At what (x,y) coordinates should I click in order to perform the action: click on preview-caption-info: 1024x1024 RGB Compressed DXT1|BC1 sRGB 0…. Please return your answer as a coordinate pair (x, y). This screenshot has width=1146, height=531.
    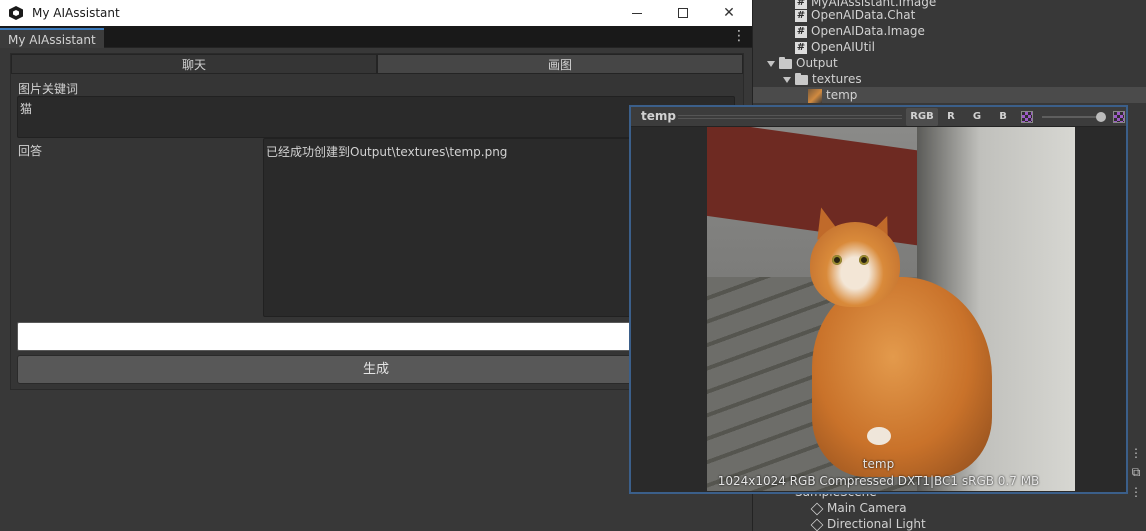
    Looking at the image, I should click on (878, 481).